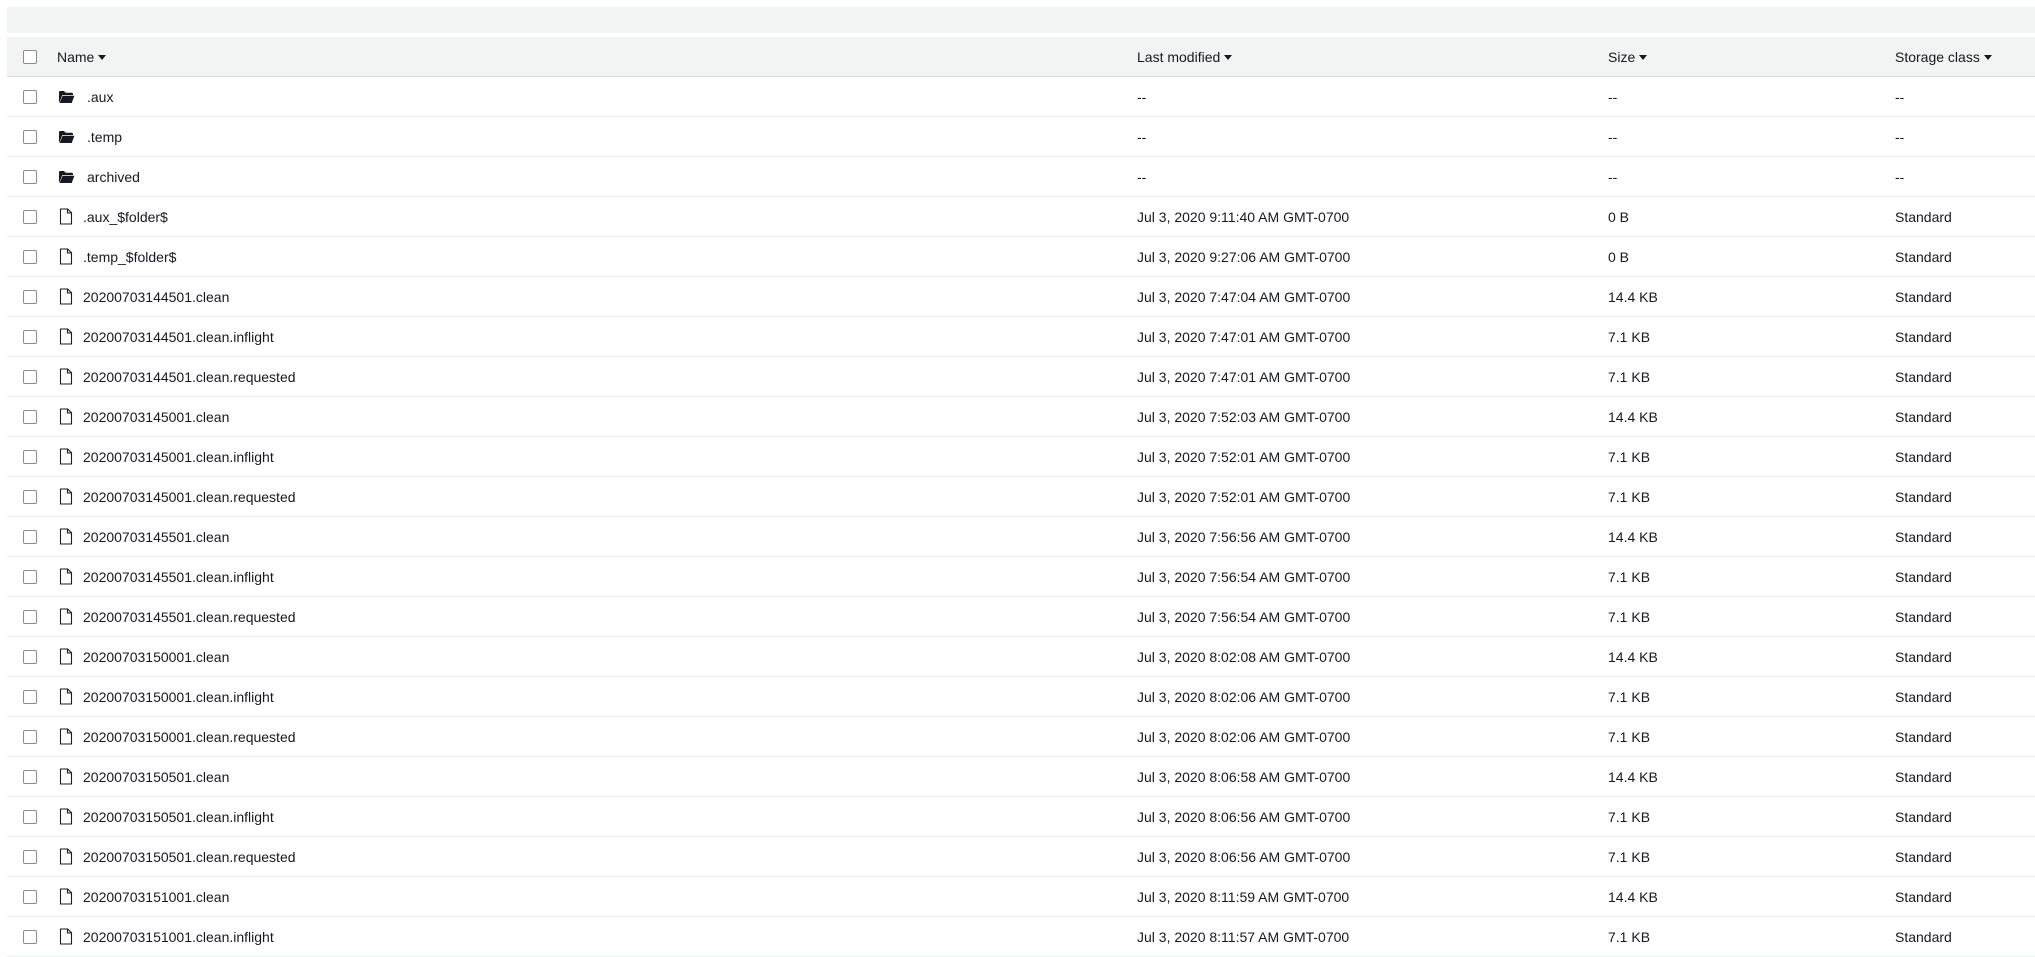  I want to click on last-modified-value: Jul 3, 2020 7:52:03 AM GMT-0700, so click(1244, 416).